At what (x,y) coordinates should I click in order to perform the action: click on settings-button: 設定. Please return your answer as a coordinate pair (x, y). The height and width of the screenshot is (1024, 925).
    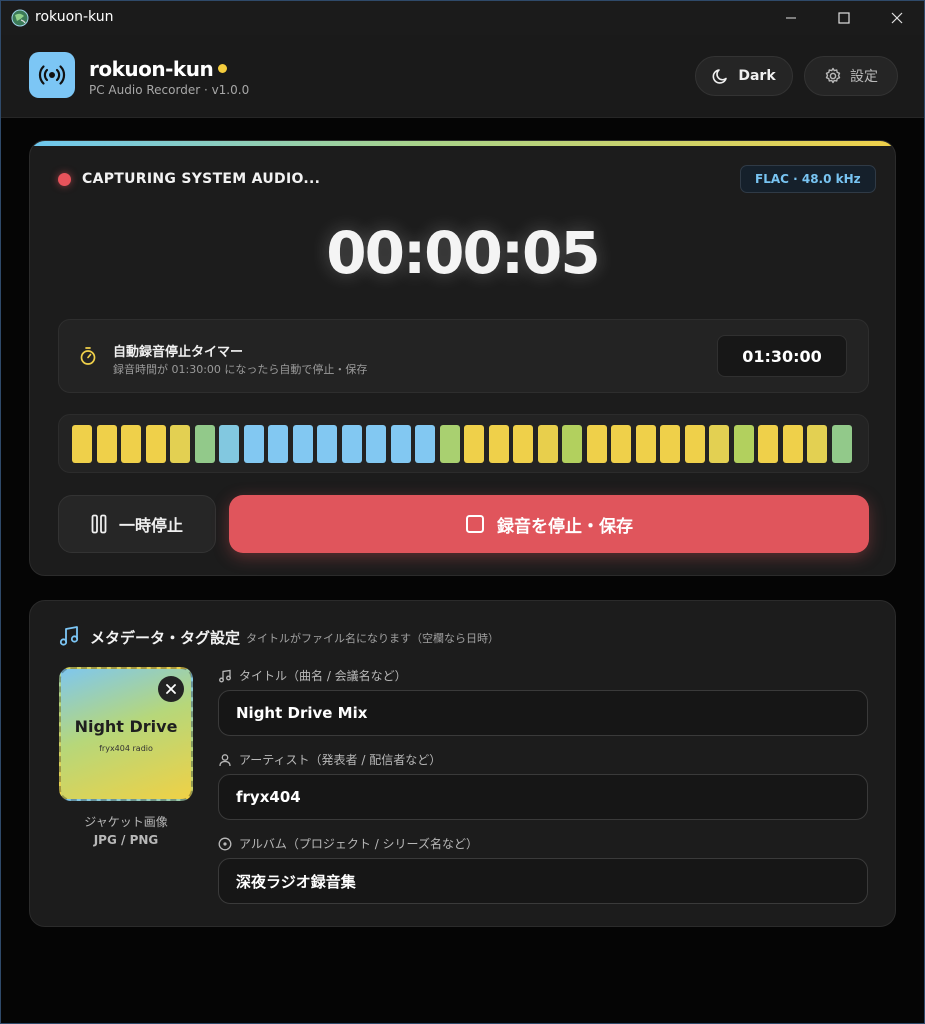
    Looking at the image, I should click on (851, 76).